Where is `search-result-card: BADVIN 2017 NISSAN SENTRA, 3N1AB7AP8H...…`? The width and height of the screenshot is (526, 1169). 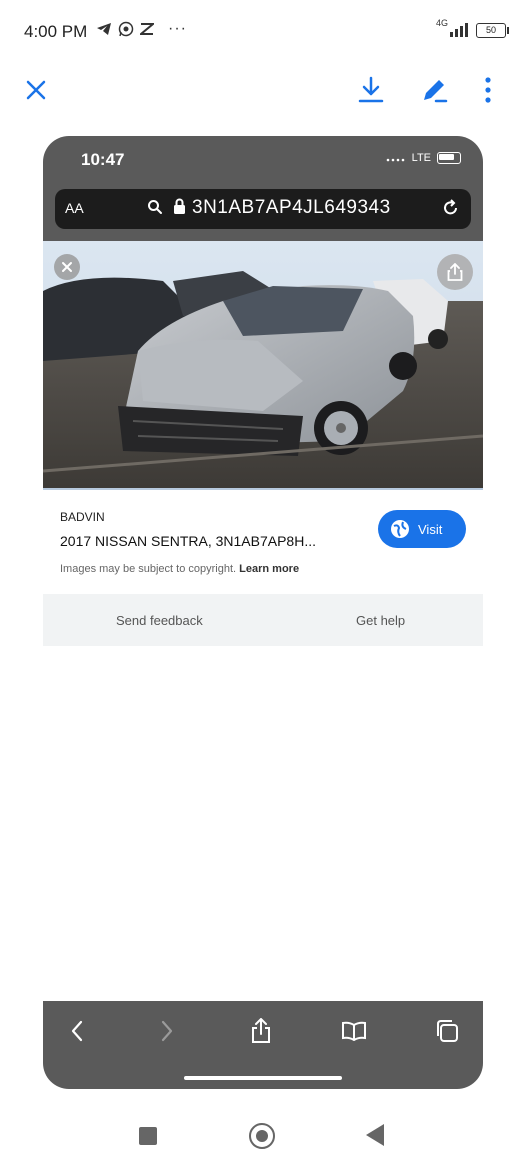 search-result-card: BADVIN 2017 NISSAN SENTRA, 3N1AB7AP8H...… is located at coordinates (263, 542).